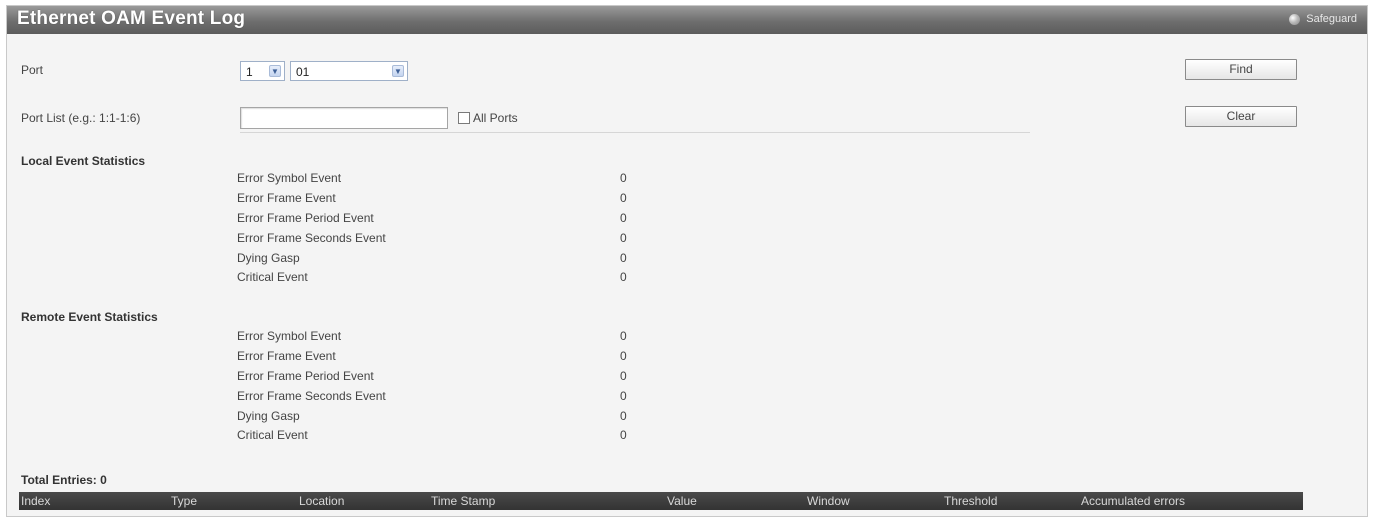 The height and width of the screenshot is (522, 1377). Describe the element at coordinates (1241, 69) in the screenshot. I see `find-button: Find` at that location.